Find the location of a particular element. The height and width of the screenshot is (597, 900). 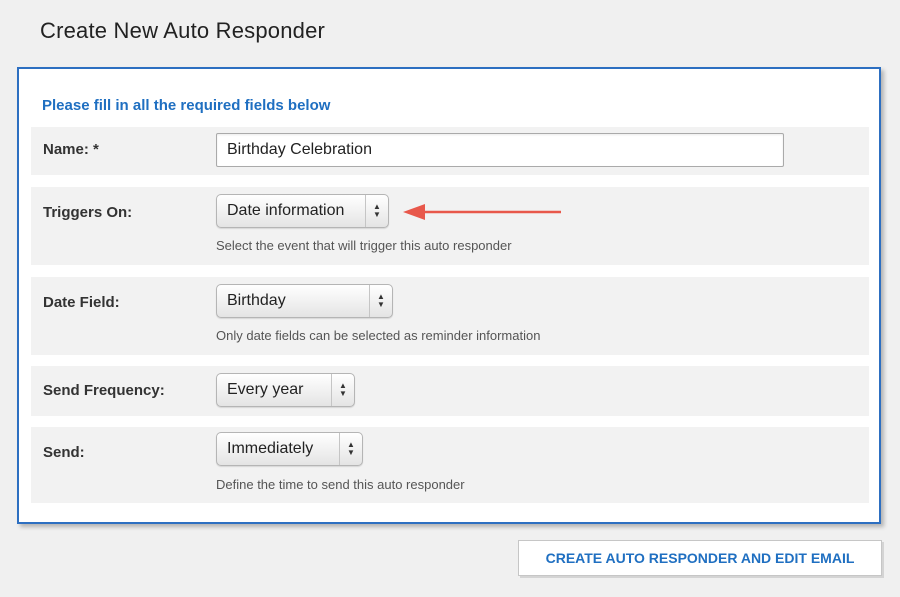

send-selected-value: Immediately is located at coordinates (270, 448).